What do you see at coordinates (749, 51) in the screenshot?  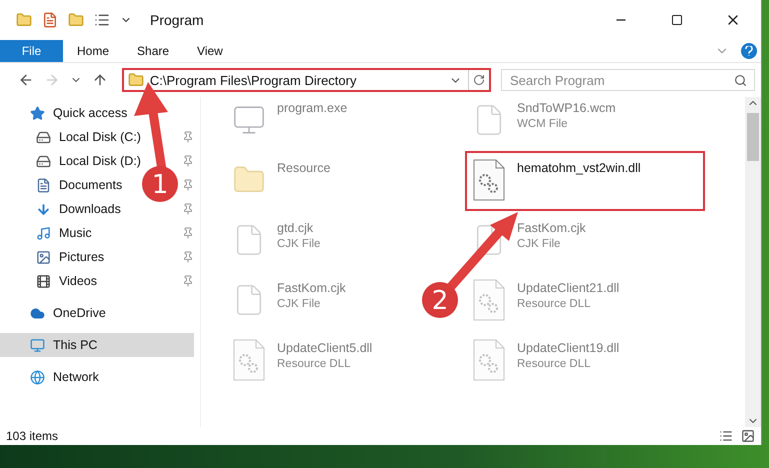 I see `help-icon` at bounding box center [749, 51].